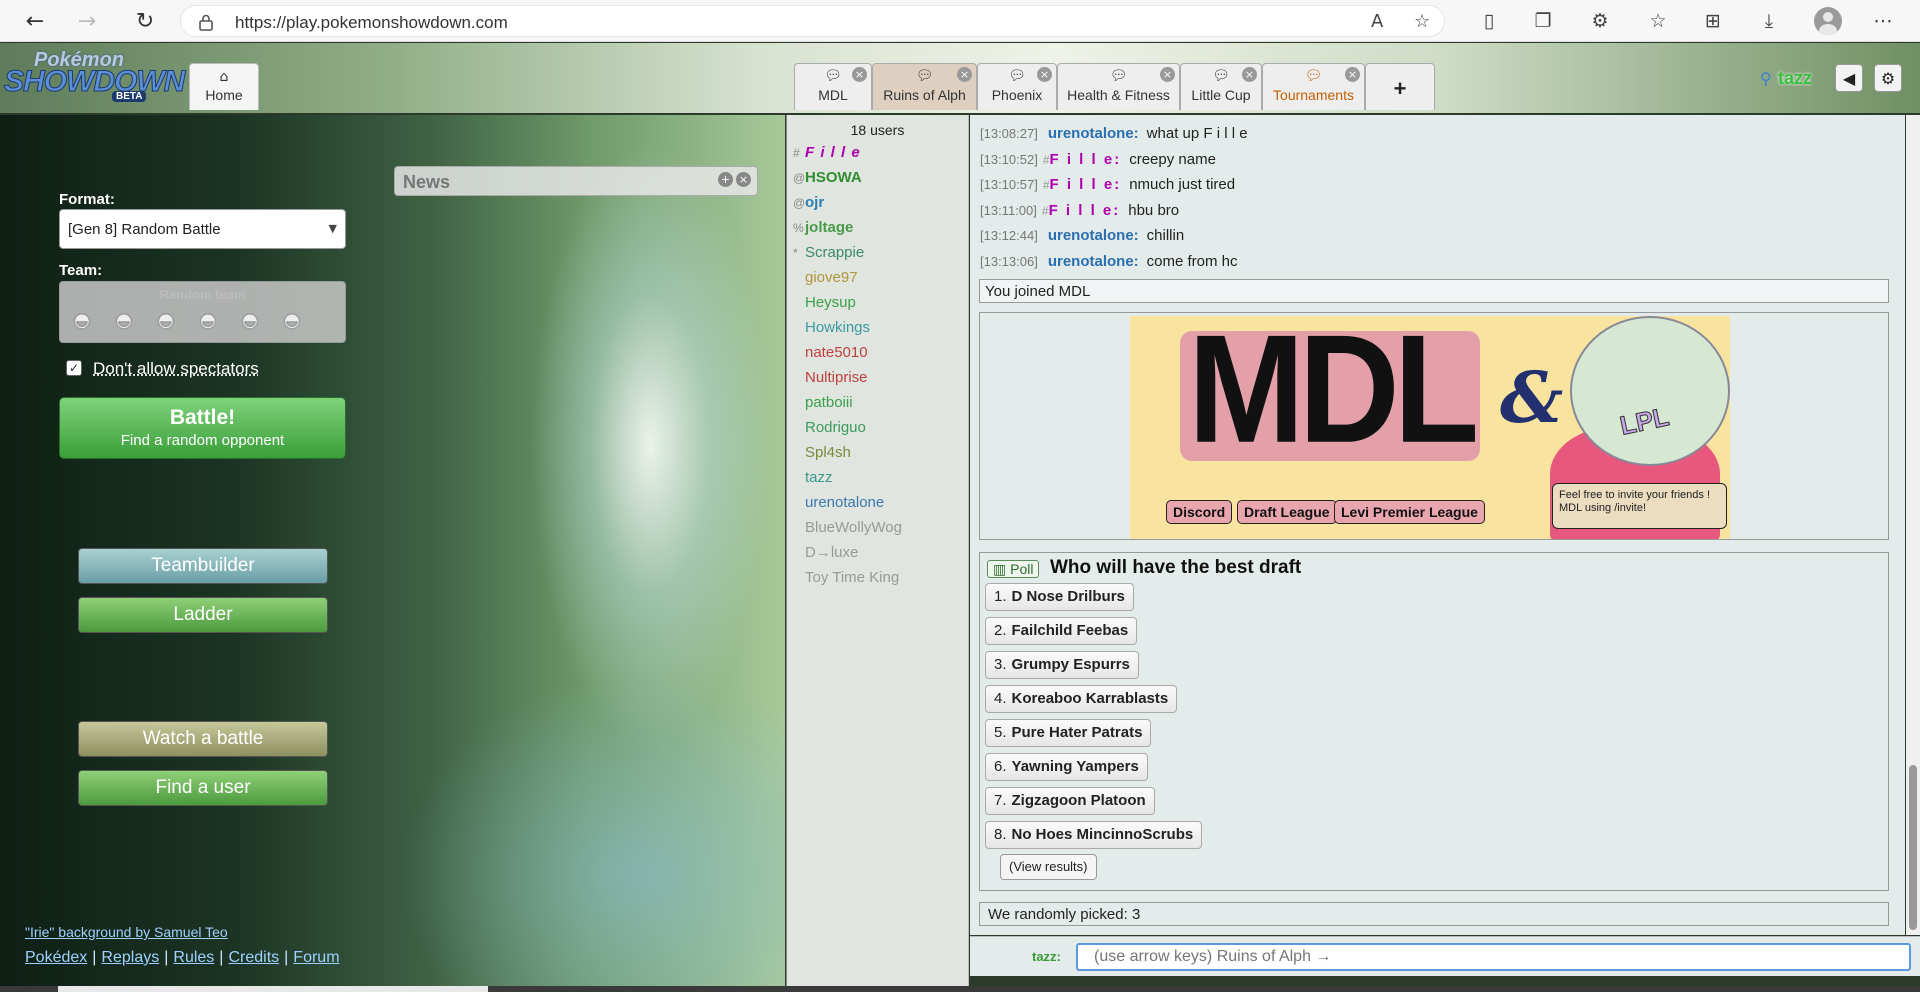  What do you see at coordinates (202, 229) in the screenshot?
I see `format-select: [Gen 8] Random Battle ▼` at bounding box center [202, 229].